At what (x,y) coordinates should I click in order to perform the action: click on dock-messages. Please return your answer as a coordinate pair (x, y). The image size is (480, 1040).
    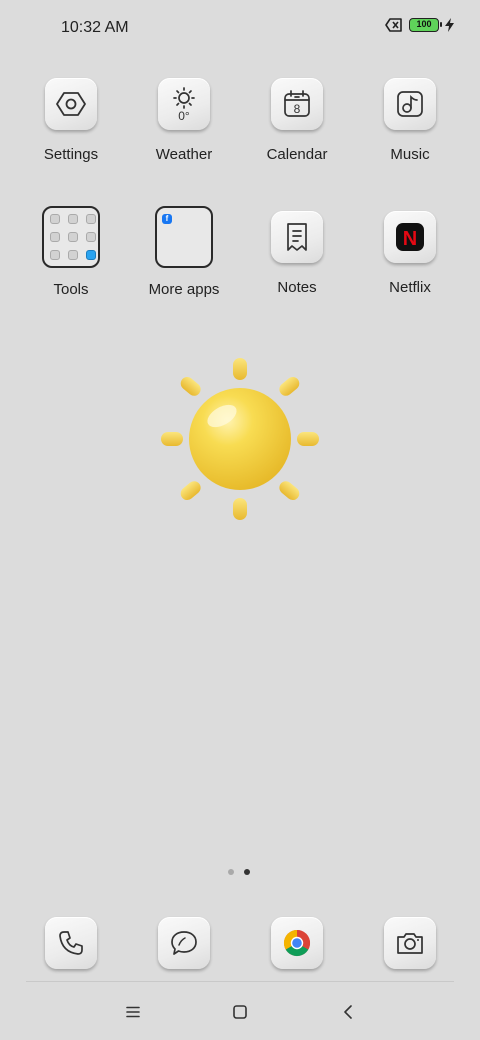
    Looking at the image, I should click on (184, 943).